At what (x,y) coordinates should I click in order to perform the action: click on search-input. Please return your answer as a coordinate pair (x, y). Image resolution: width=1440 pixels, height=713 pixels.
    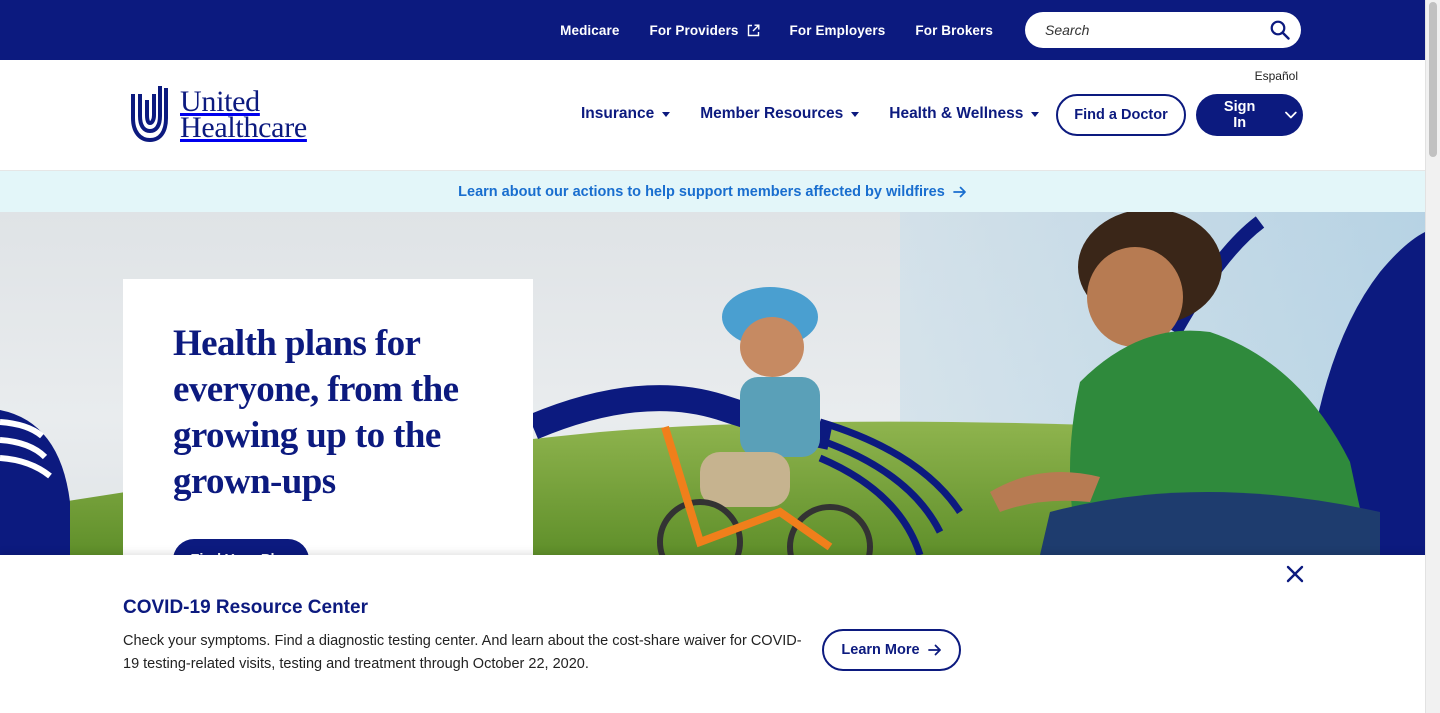
    Looking at the image, I should click on (1150, 30).